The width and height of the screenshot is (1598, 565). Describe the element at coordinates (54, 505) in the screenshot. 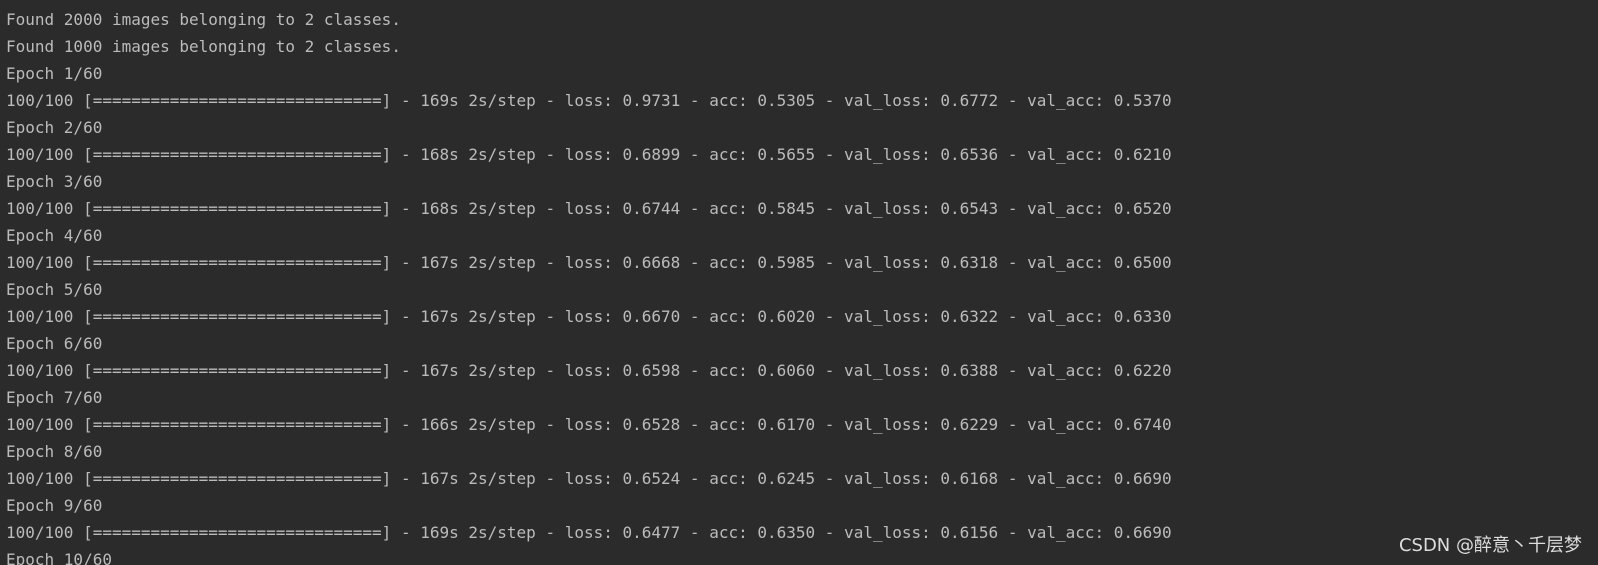

I see `console-line: Epoch 9/60` at that location.